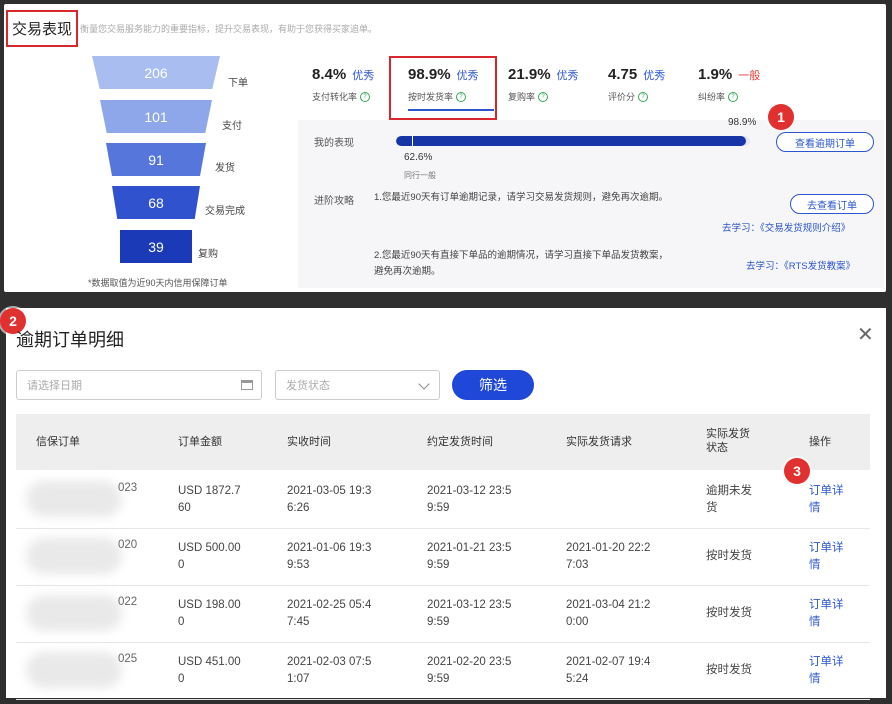  Describe the element at coordinates (334, 143) in the screenshot. I see `my-performance-label: 我的表现` at that location.